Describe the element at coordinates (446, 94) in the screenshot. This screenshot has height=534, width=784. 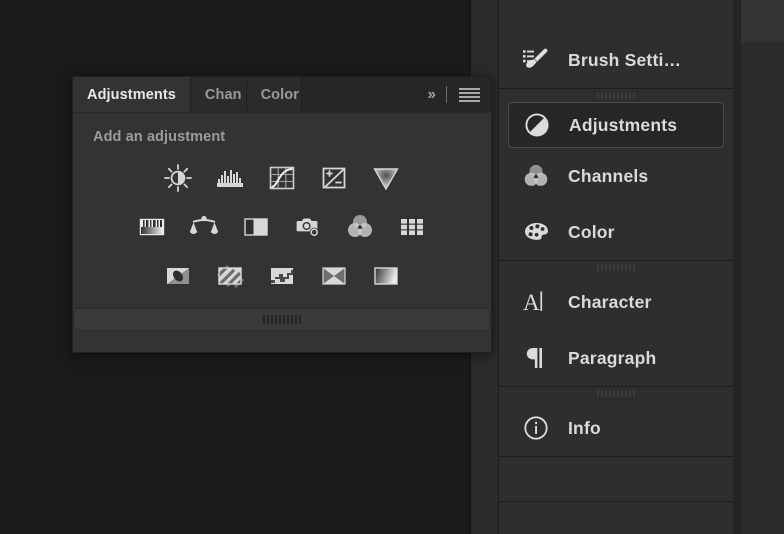
I see `tab-bar-divider` at that location.